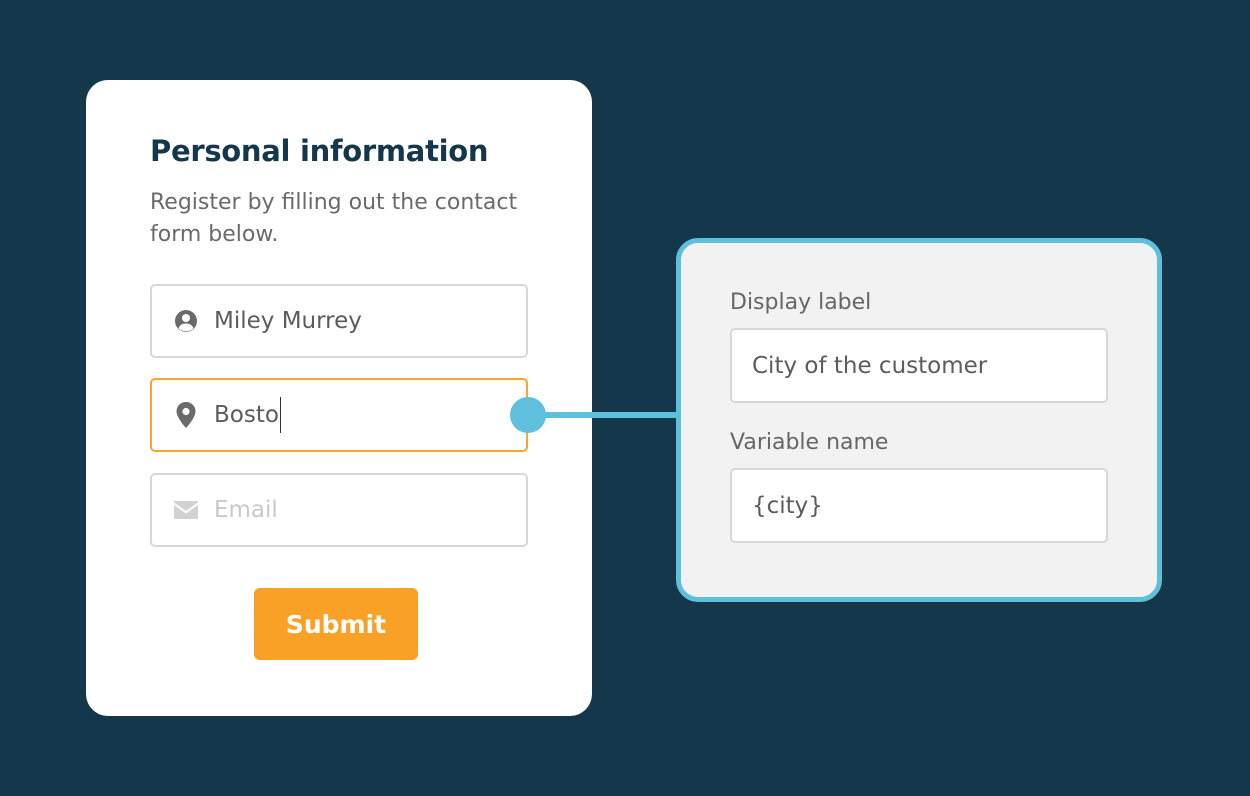  What do you see at coordinates (280, 415) in the screenshot?
I see `text-caret` at bounding box center [280, 415].